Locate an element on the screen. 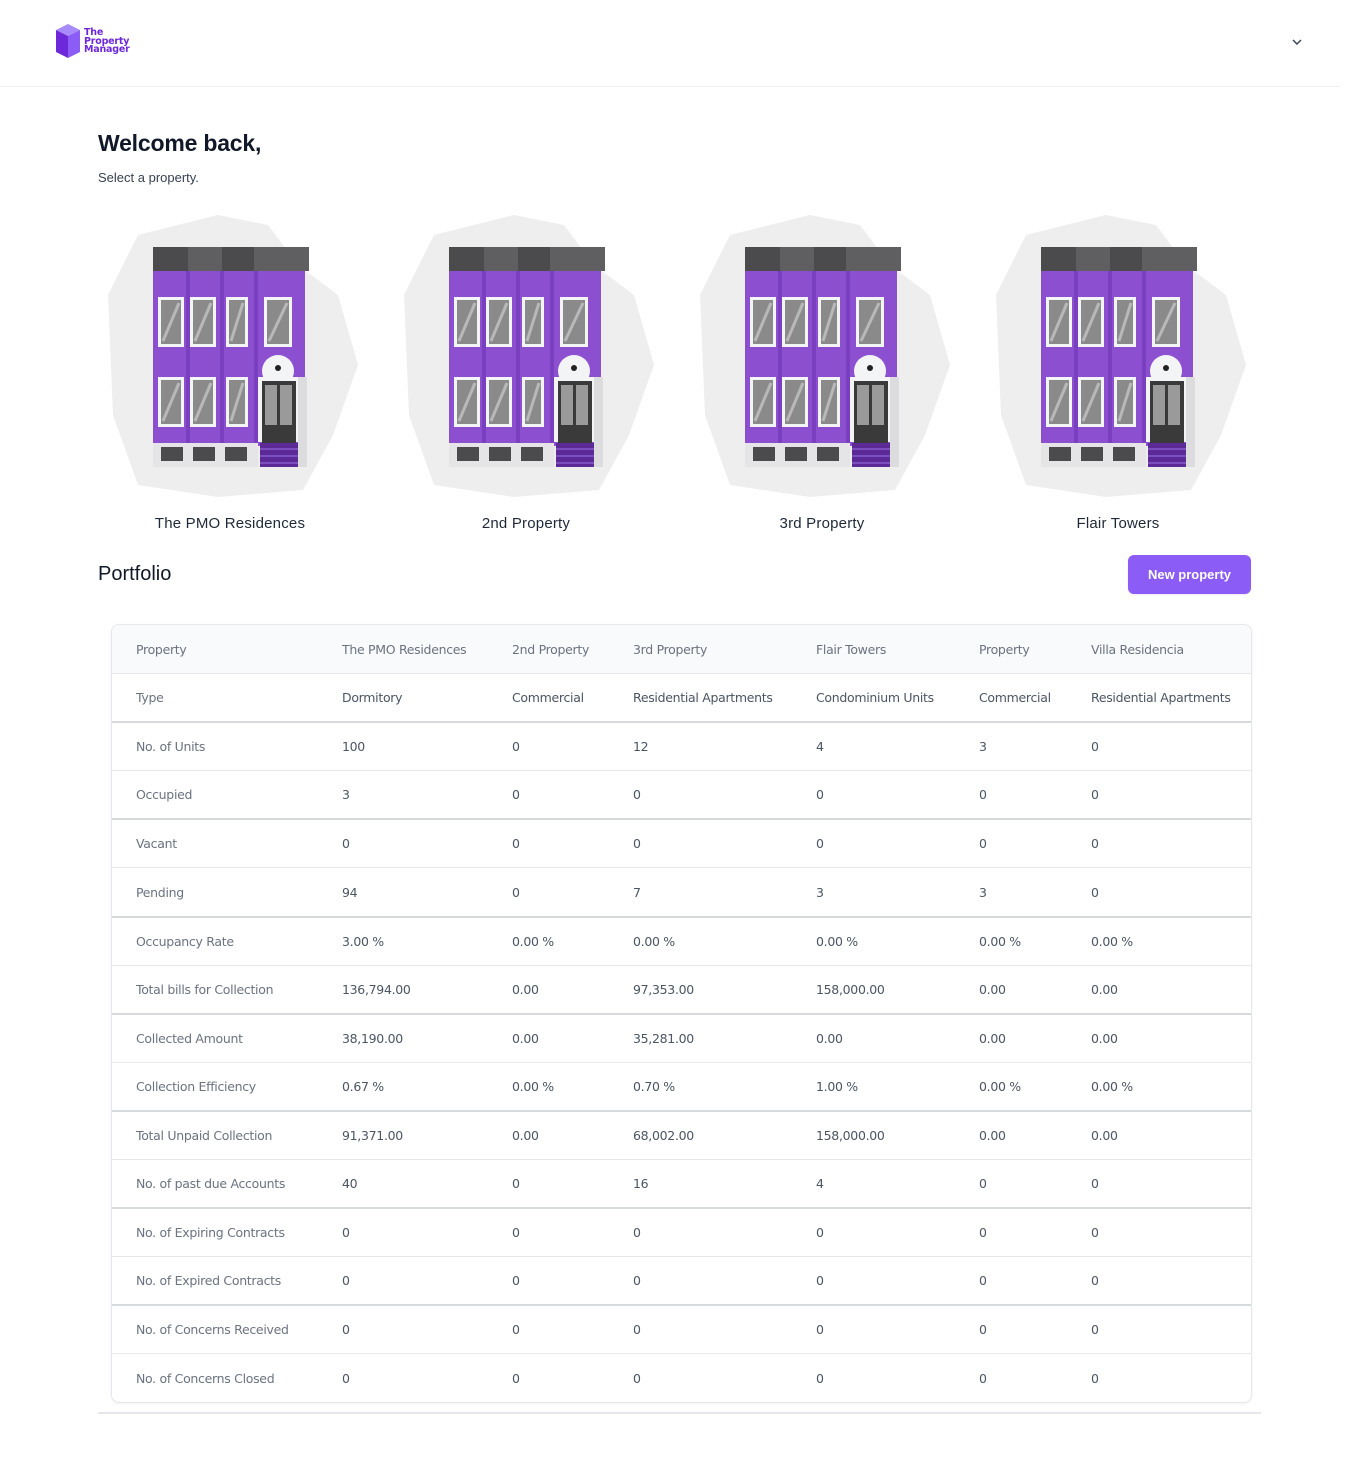  divider is located at coordinates (679, 1413).